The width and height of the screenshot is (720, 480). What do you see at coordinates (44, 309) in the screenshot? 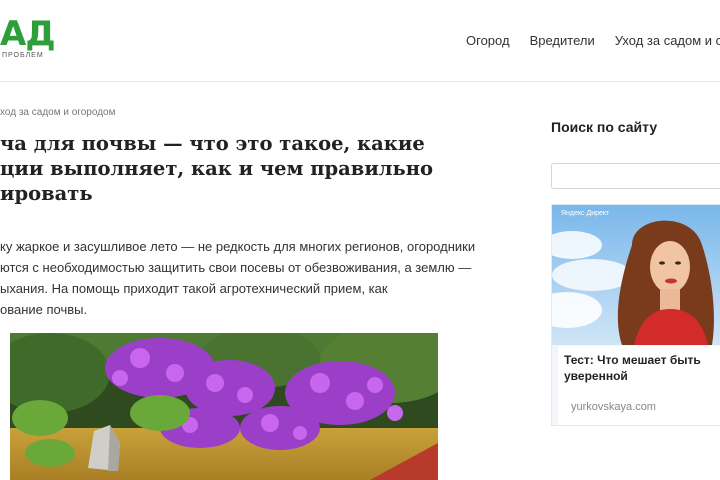
I see `article-intro-line: ование почвы.` at bounding box center [44, 309].